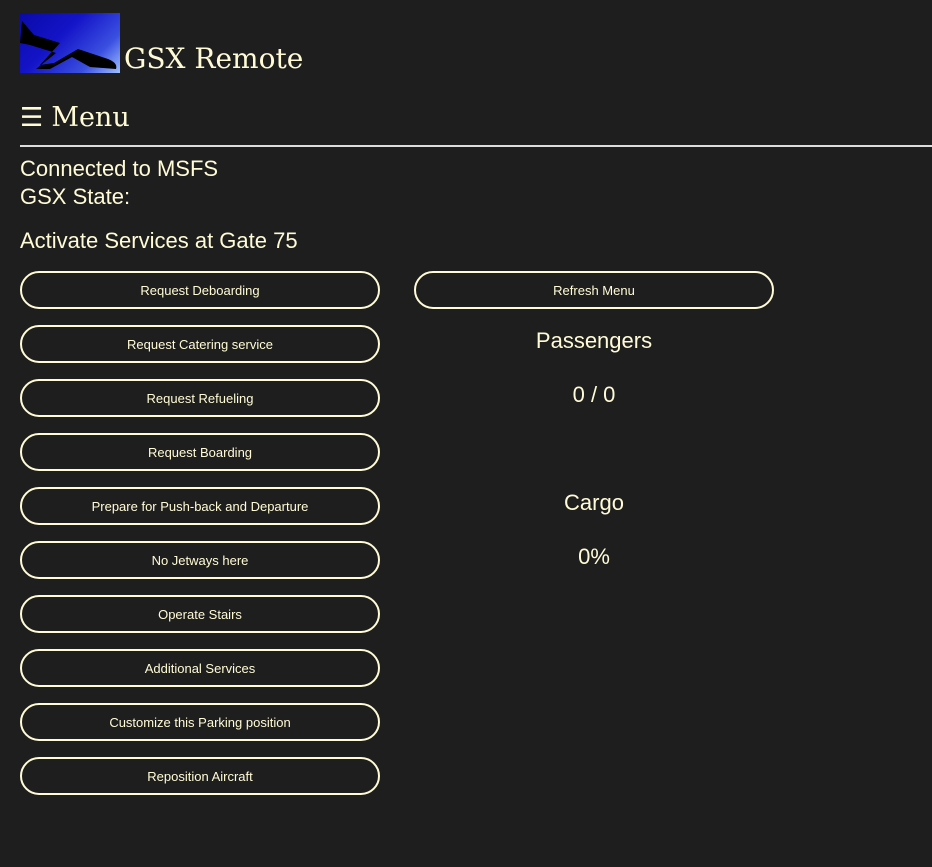  What do you see at coordinates (119, 168) in the screenshot?
I see `connection-status: Connected to MSFS` at bounding box center [119, 168].